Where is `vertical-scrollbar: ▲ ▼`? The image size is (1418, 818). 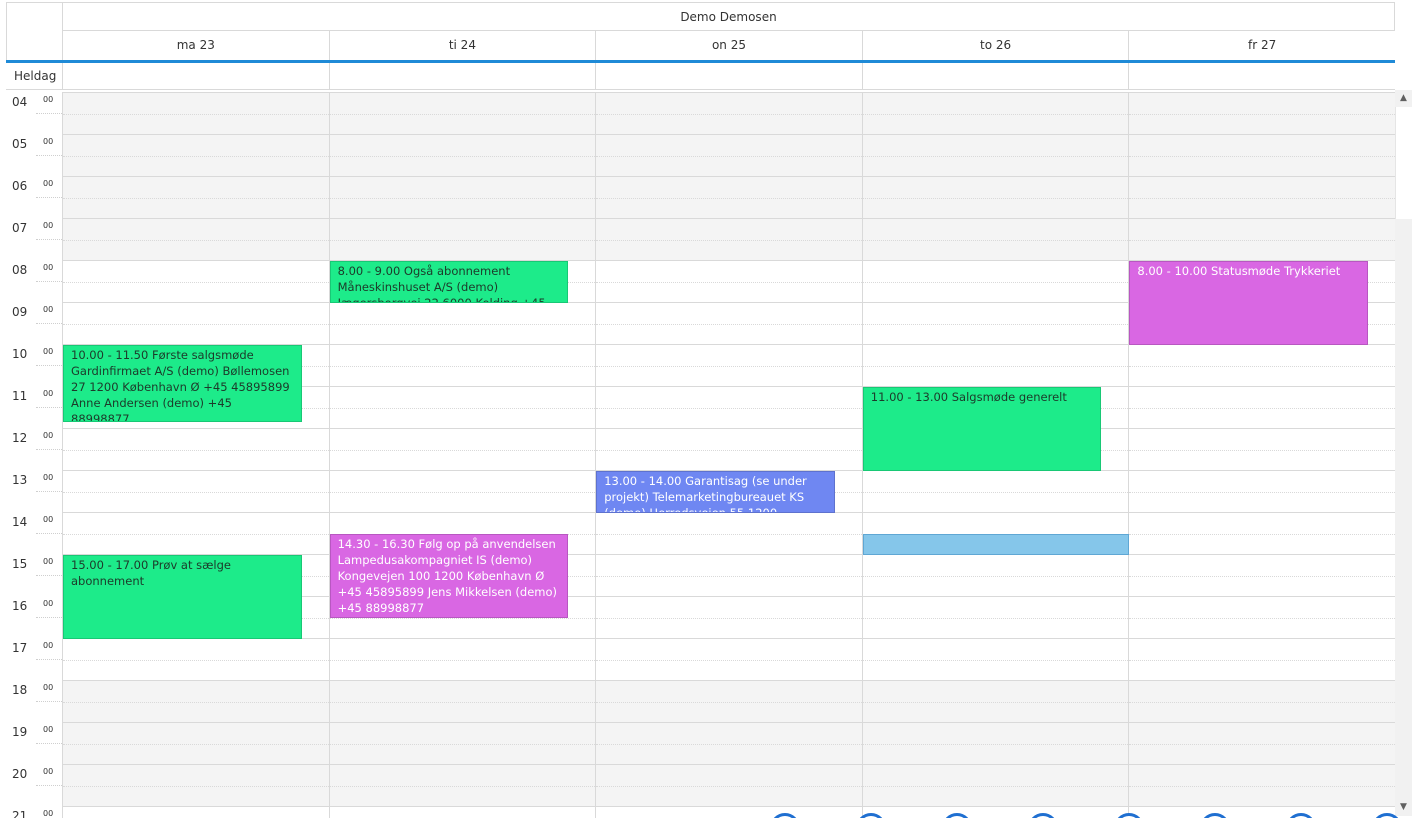 vertical-scrollbar: ▲ ▼ is located at coordinates (1403, 453).